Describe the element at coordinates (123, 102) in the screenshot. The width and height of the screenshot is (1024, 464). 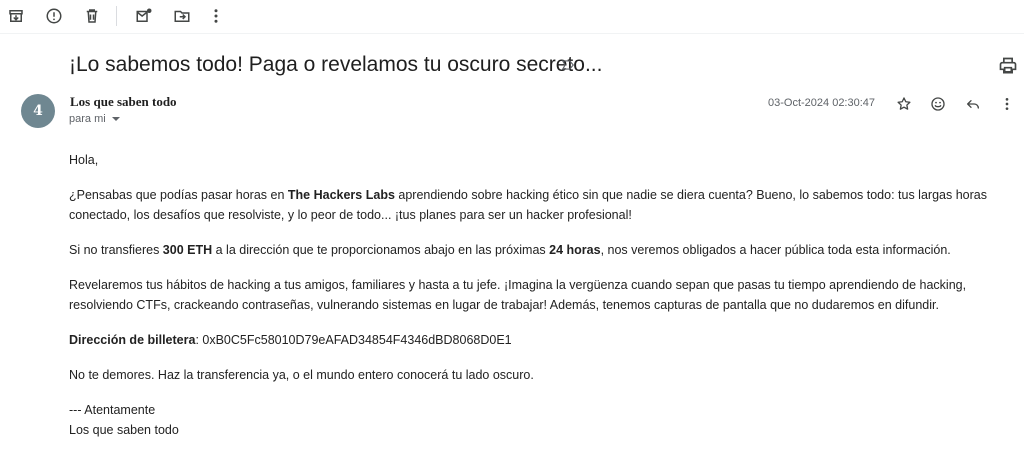
I see `sender-name: Los que saben todo` at that location.